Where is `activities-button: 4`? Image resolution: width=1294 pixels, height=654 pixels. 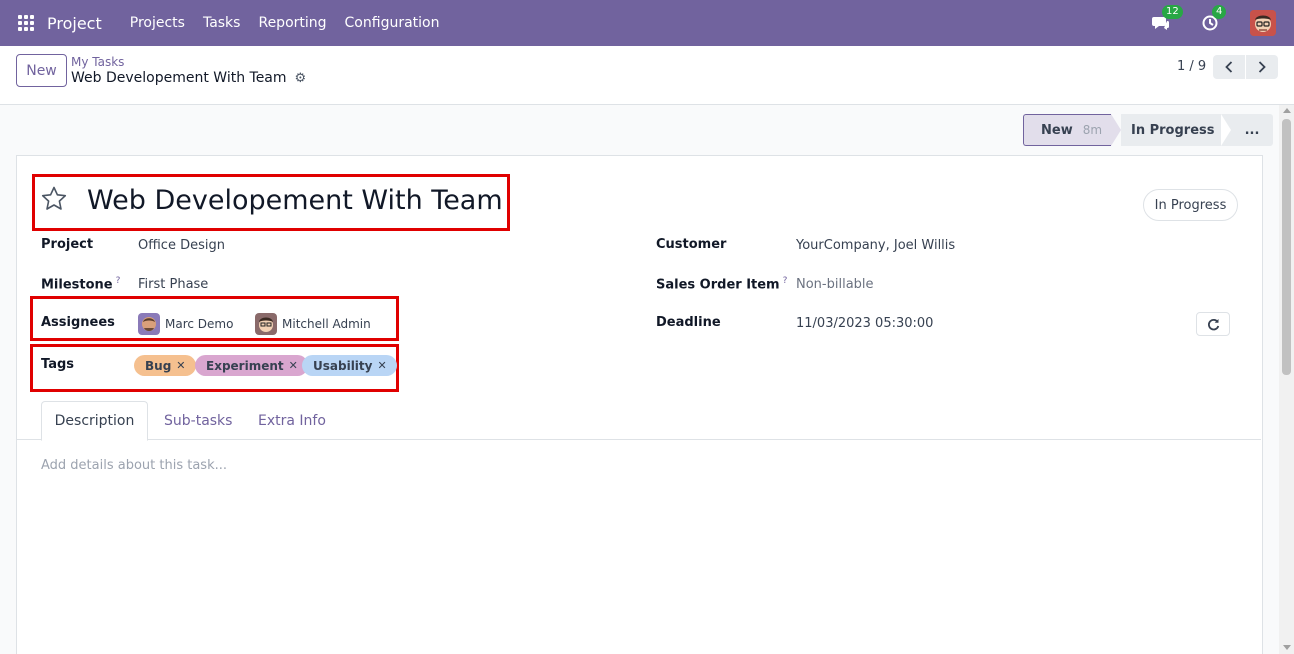
activities-button: 4 is located at coordinates (1213, 19).